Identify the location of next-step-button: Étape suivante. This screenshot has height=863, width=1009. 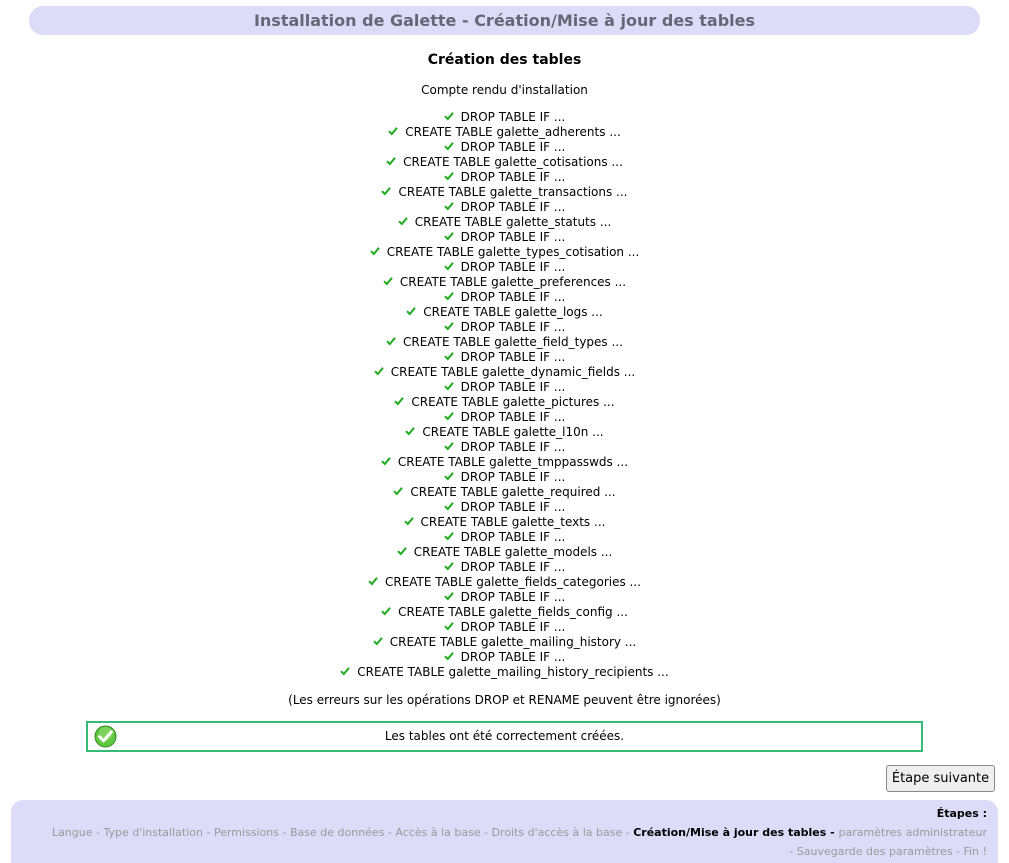
(940, 778).